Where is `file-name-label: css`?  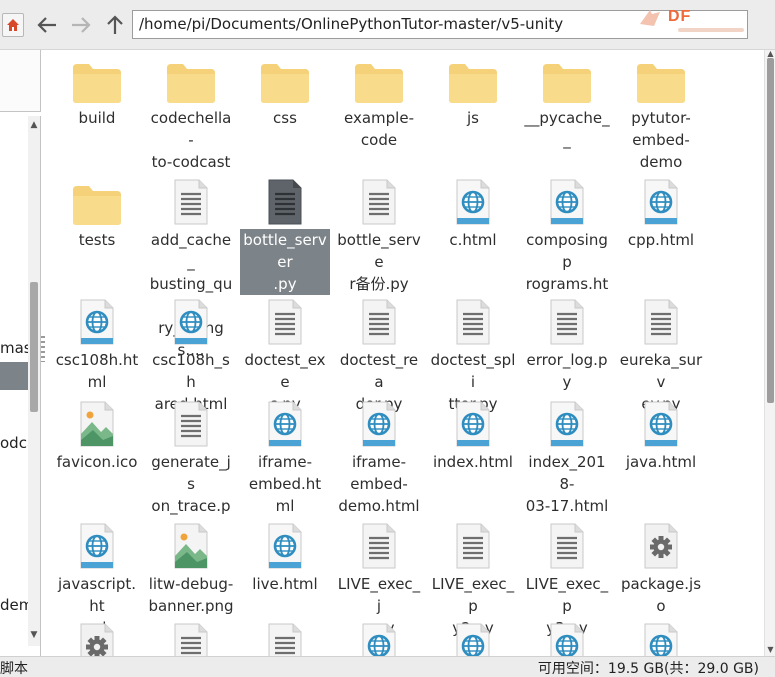
file-name-label: css is located at coordinates (285, 118).